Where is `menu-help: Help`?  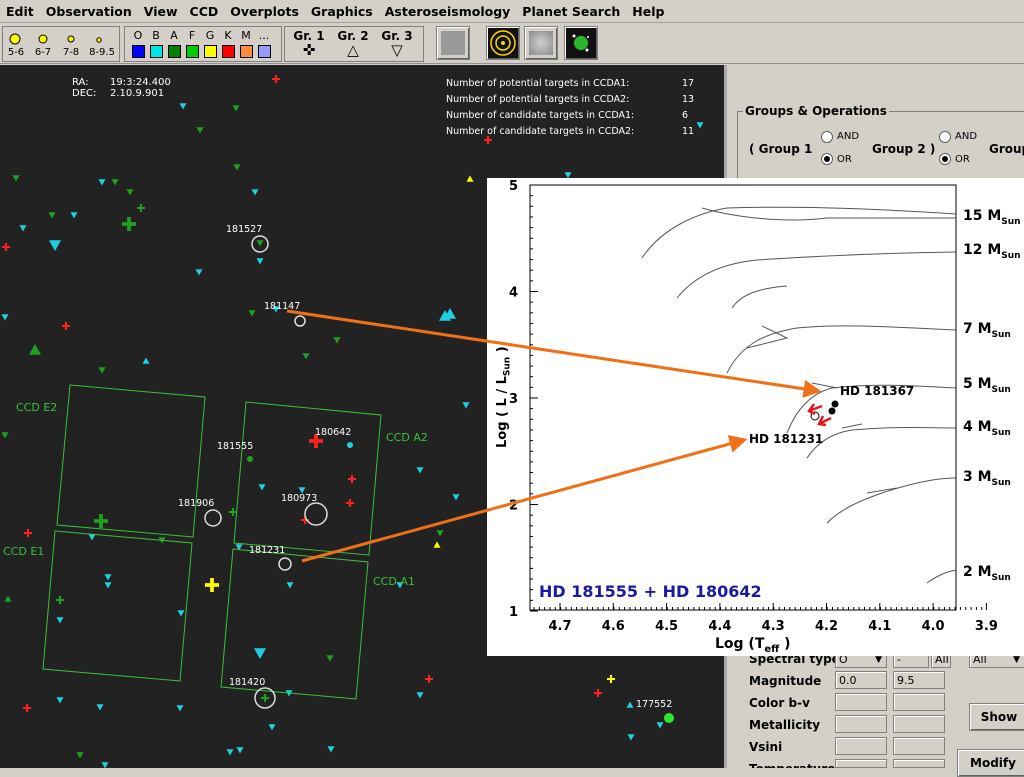
menu-help: Help is located at coordinates (648, 11).